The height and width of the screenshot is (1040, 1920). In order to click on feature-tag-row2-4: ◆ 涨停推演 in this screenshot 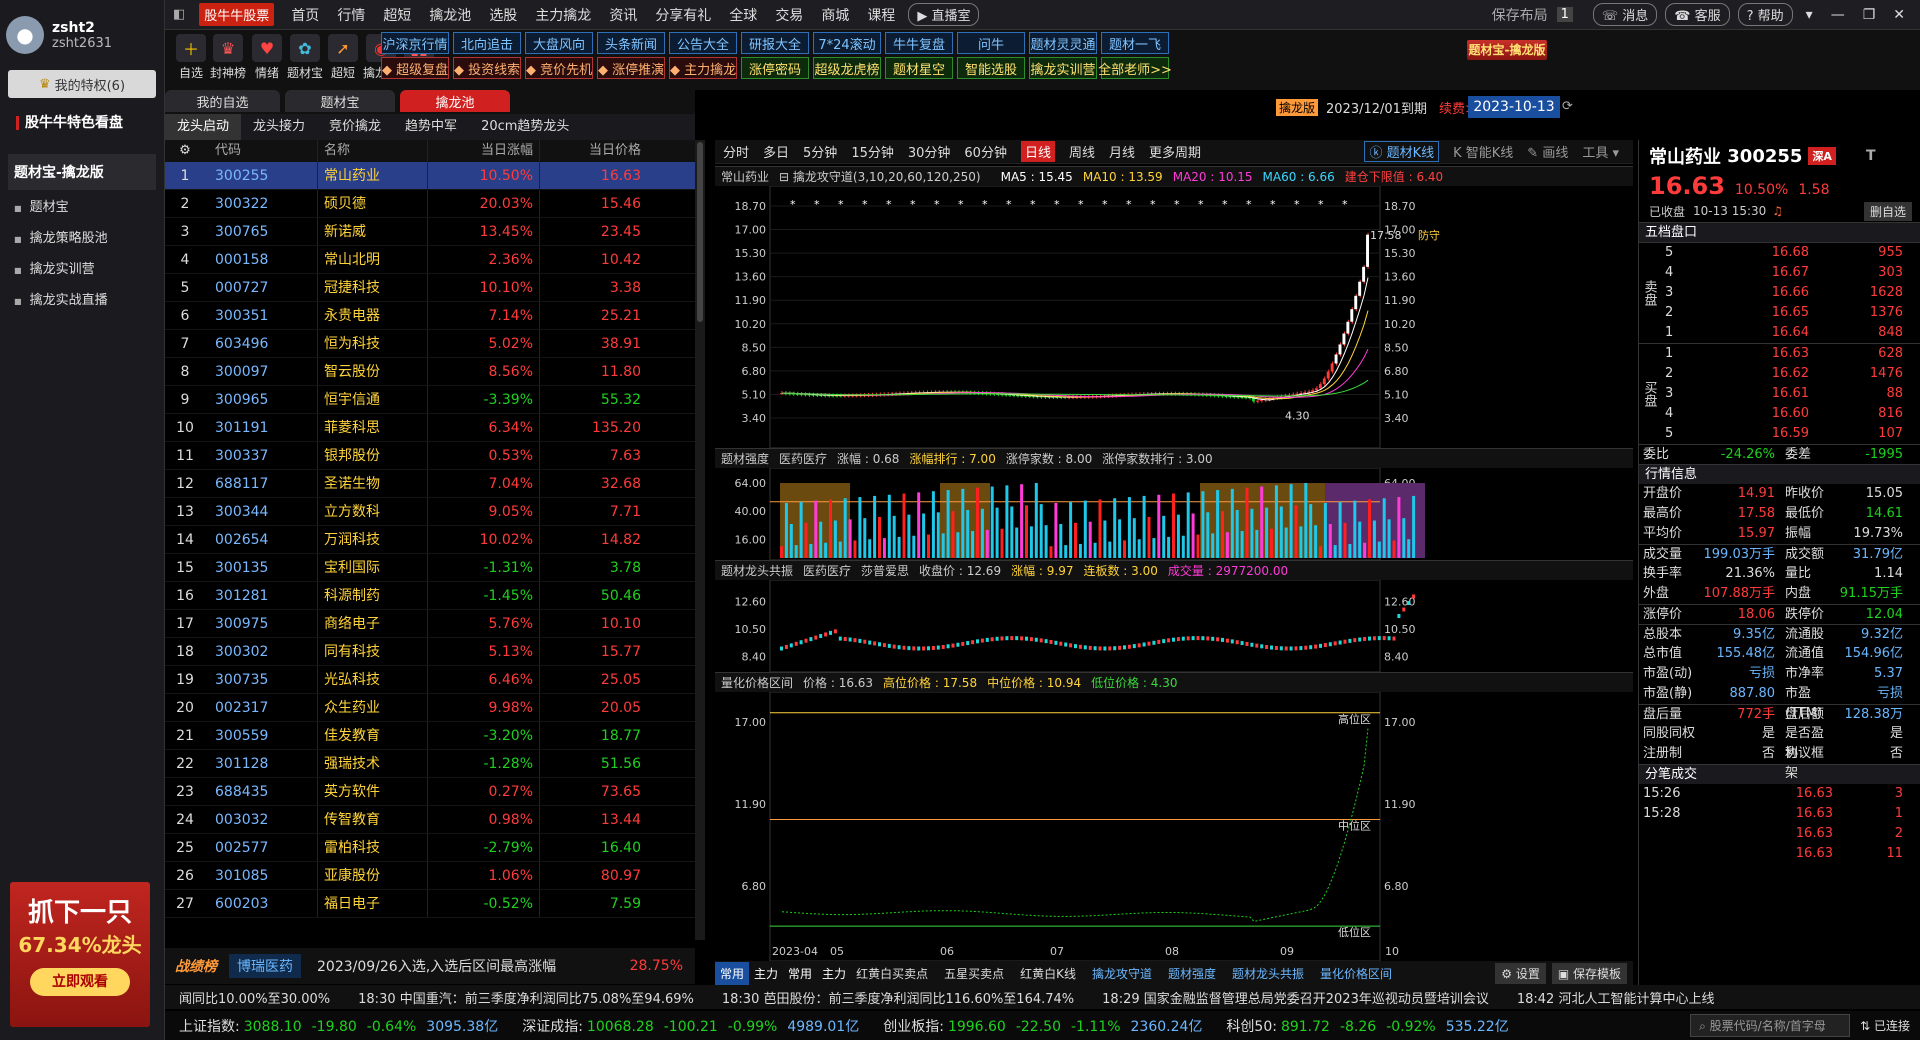, I will do `click(631, 68)`.